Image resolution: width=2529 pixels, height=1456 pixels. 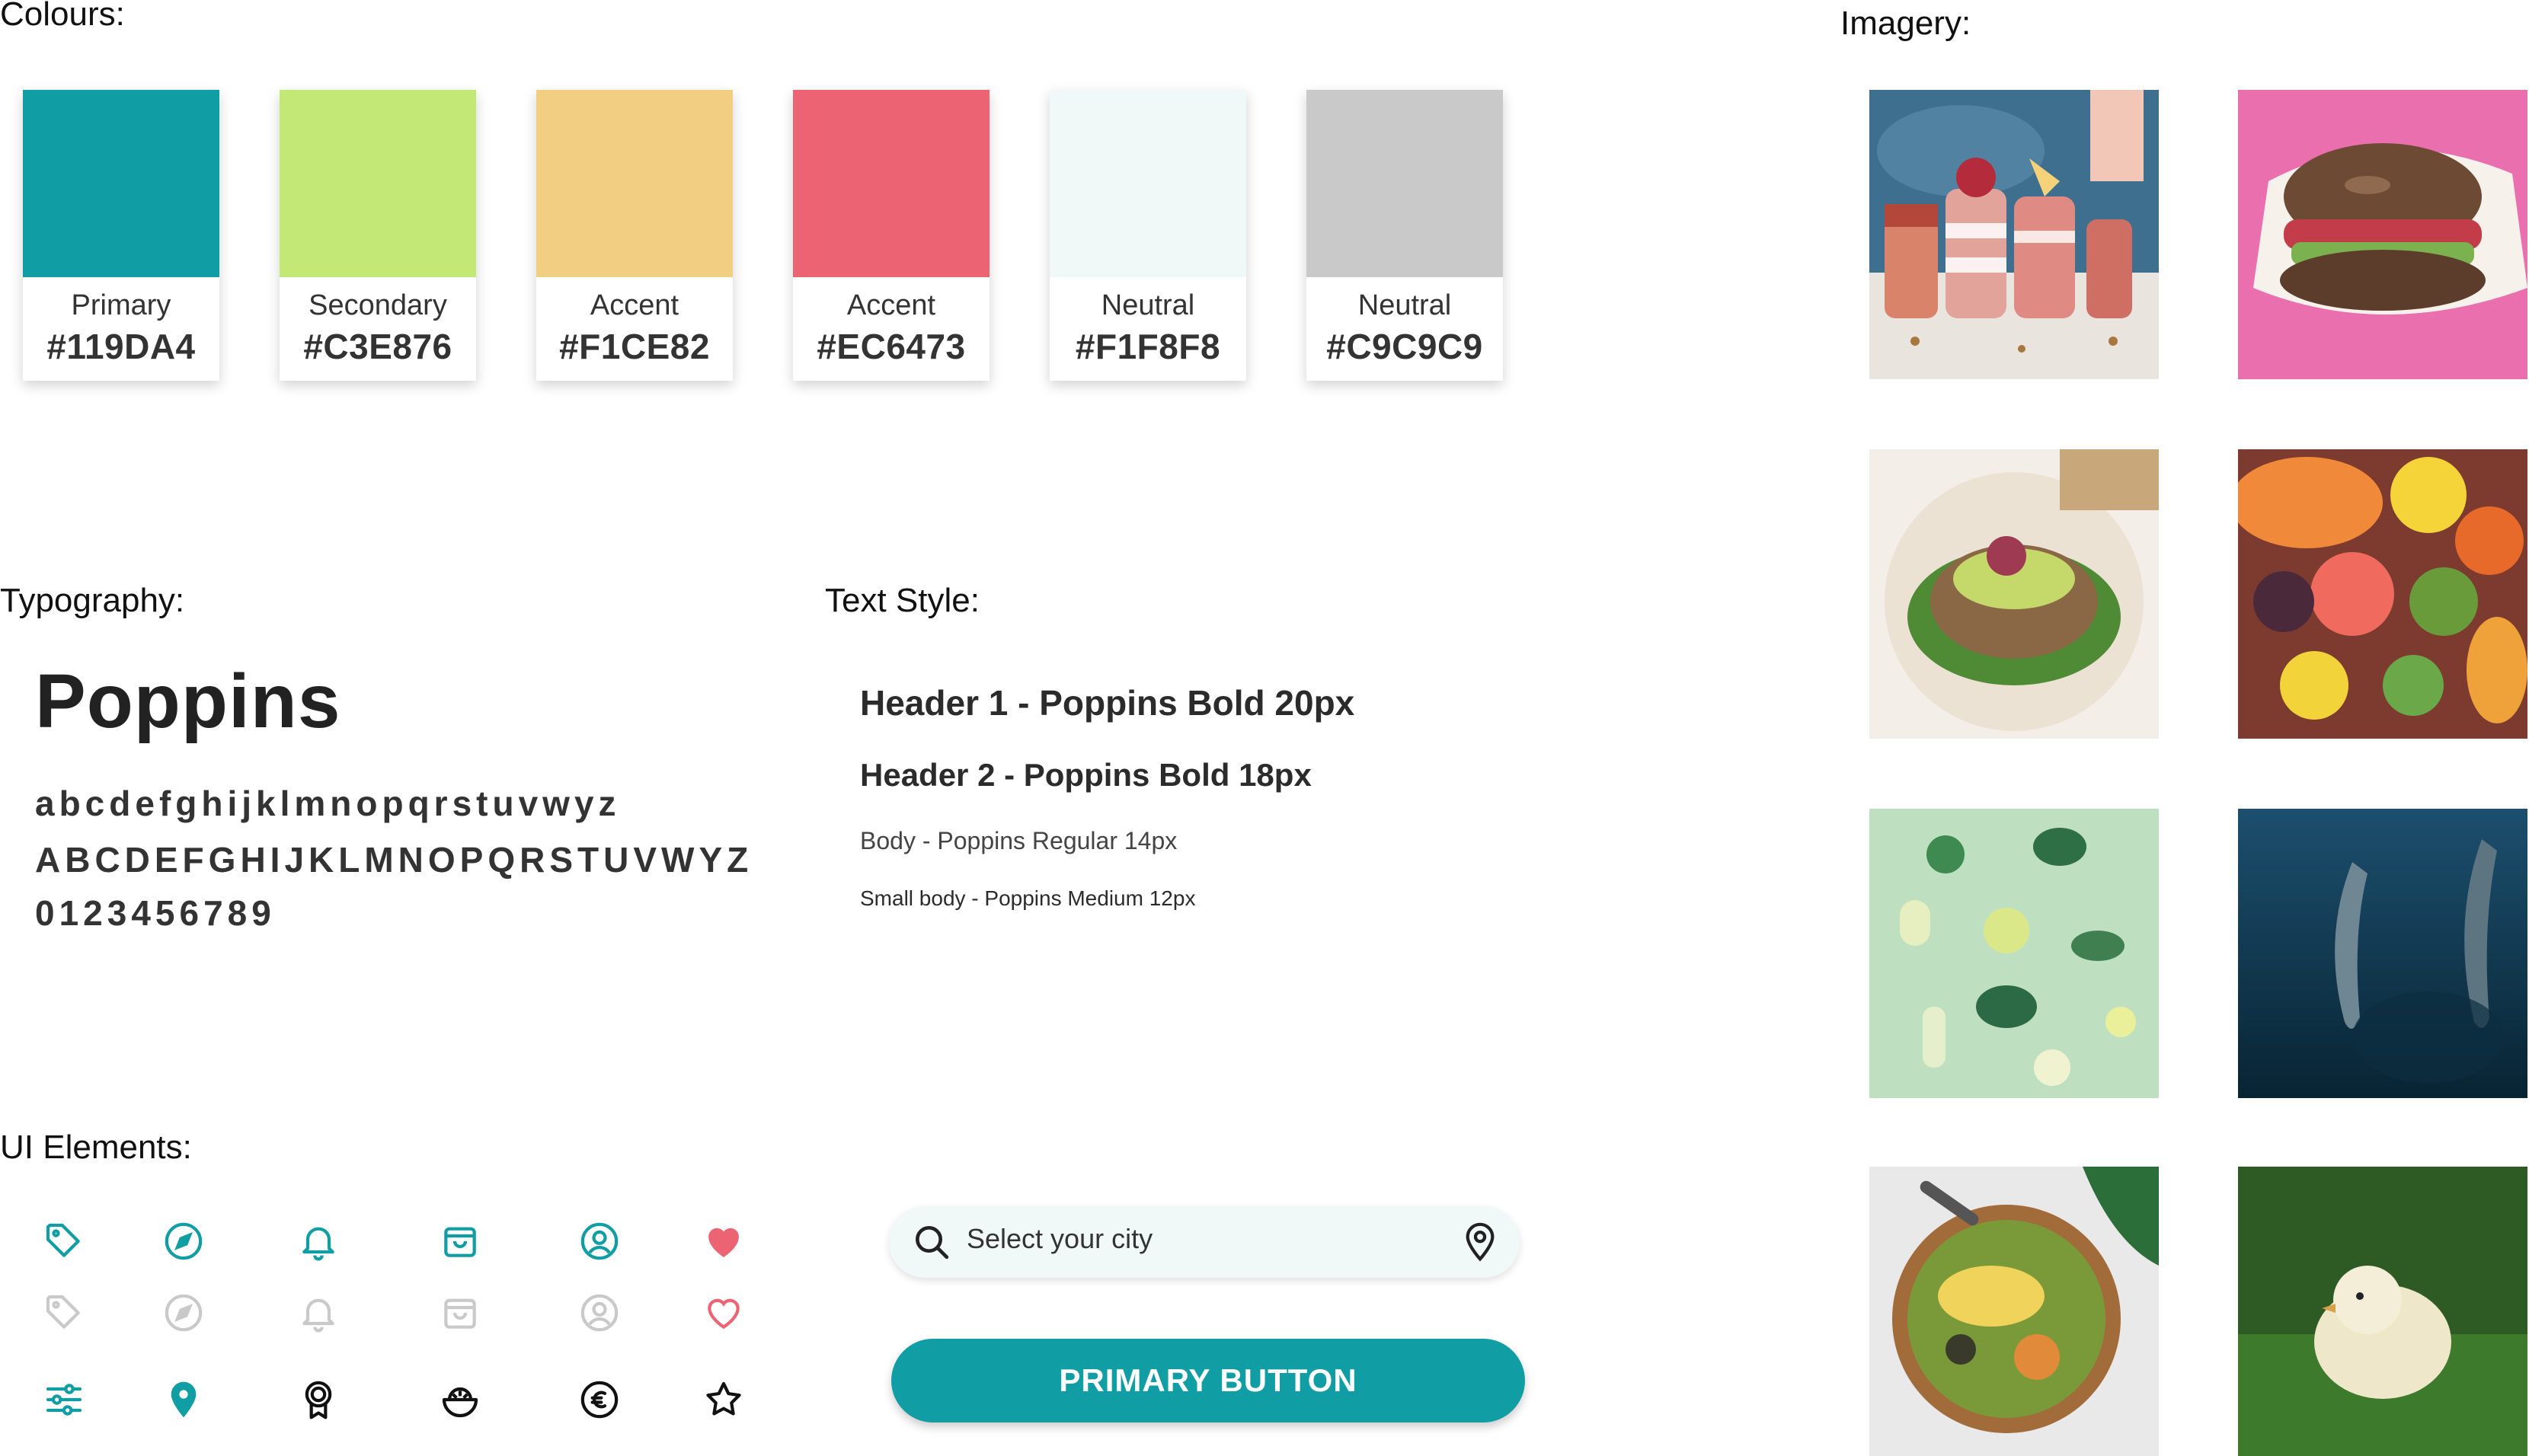 I want to click on filter-sliders-icon, so click(x=64, y=1399).